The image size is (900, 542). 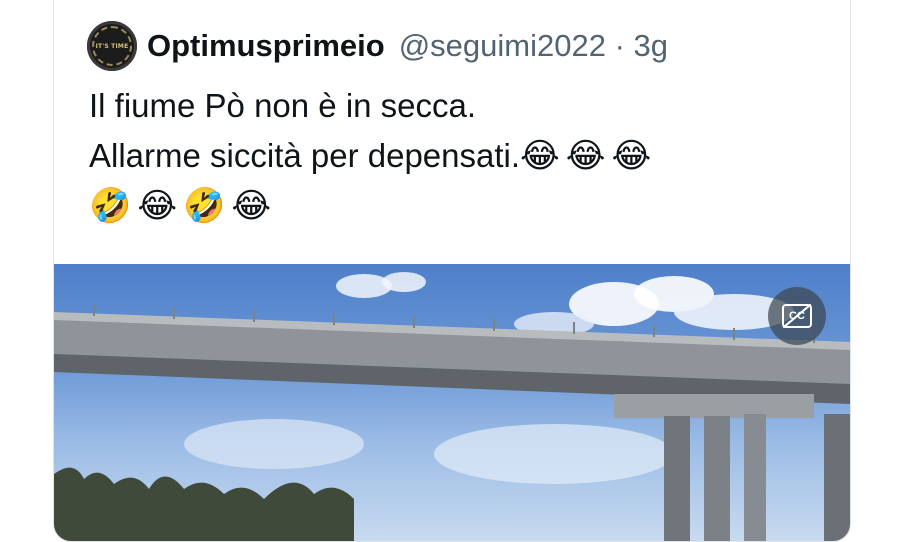 I want to click on avatar-logo: IT'S TIME, so click(x=112, y=46).